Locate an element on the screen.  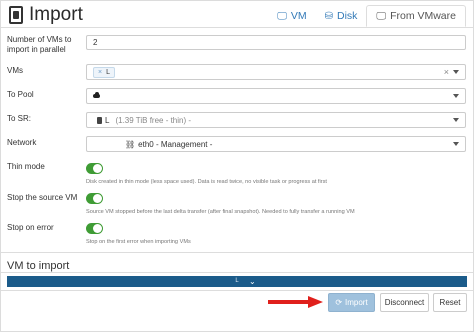
vm-bar-label: L is located at coordinates (237, 281).